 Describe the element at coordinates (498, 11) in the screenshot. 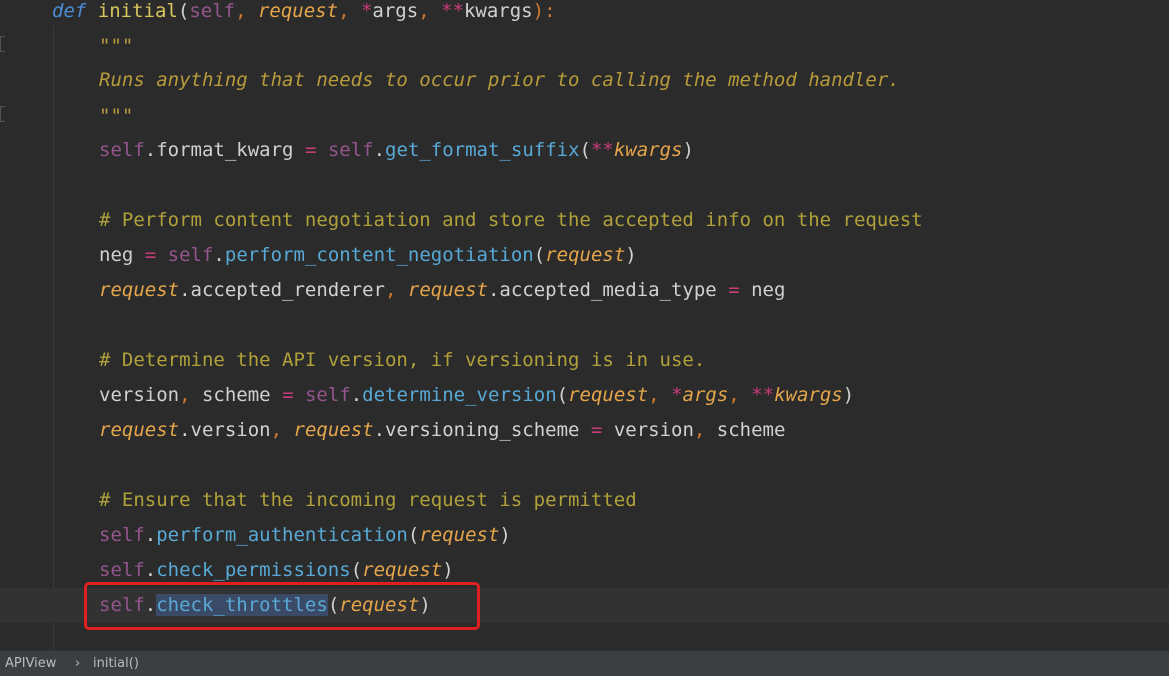

I see `kwargs-param: kwargs` at that location.